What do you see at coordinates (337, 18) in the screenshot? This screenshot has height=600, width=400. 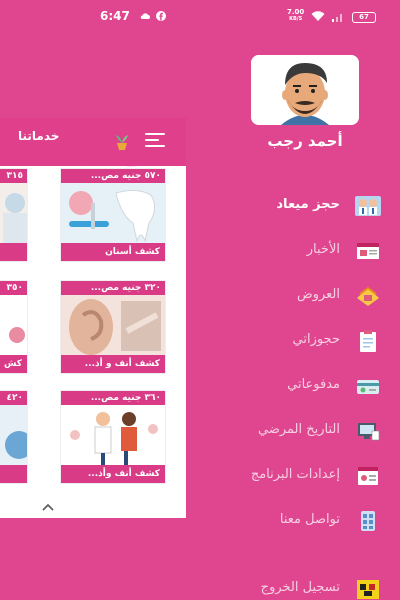 I see `signal-icon` at bounding box center [337, 18].